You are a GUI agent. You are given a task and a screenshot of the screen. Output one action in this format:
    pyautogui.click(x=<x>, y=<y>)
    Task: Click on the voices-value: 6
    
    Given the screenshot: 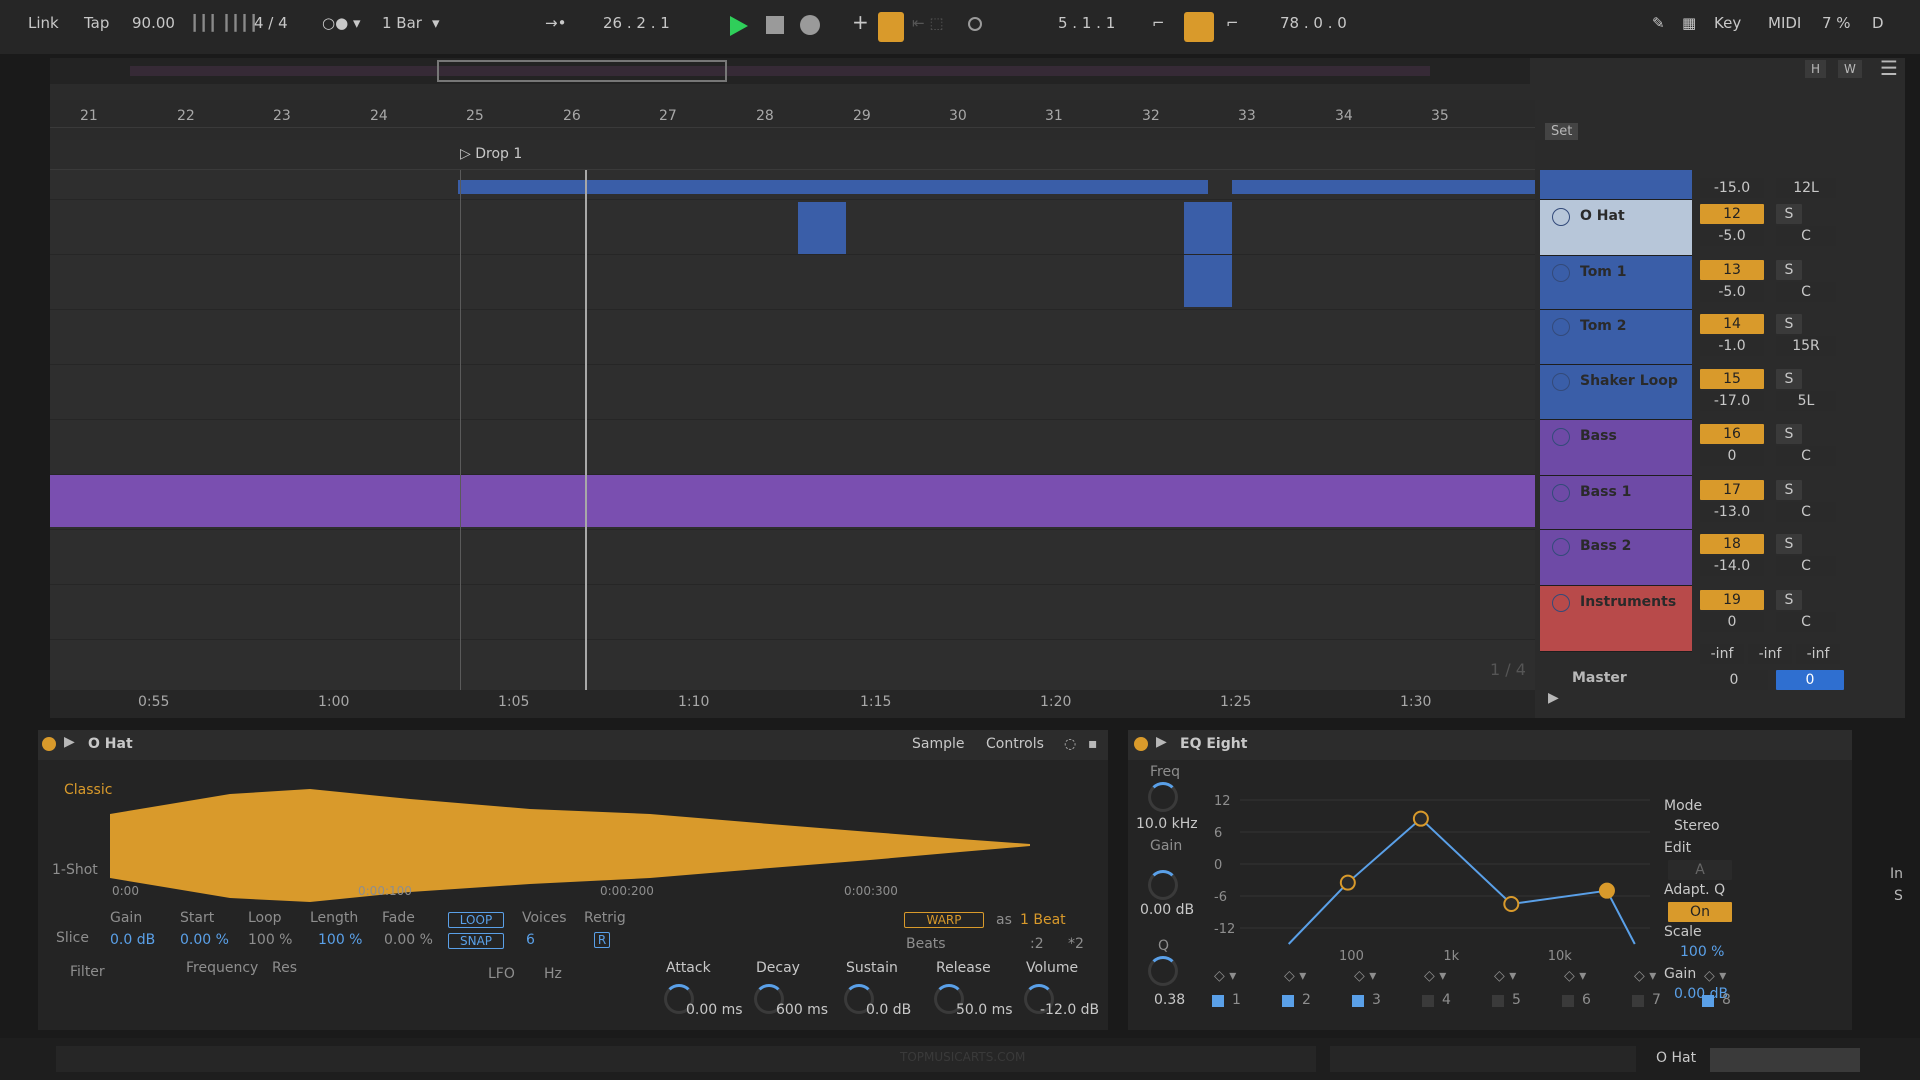 What is the action you would take?
    pyautogui.click(x=530, y=940)
    